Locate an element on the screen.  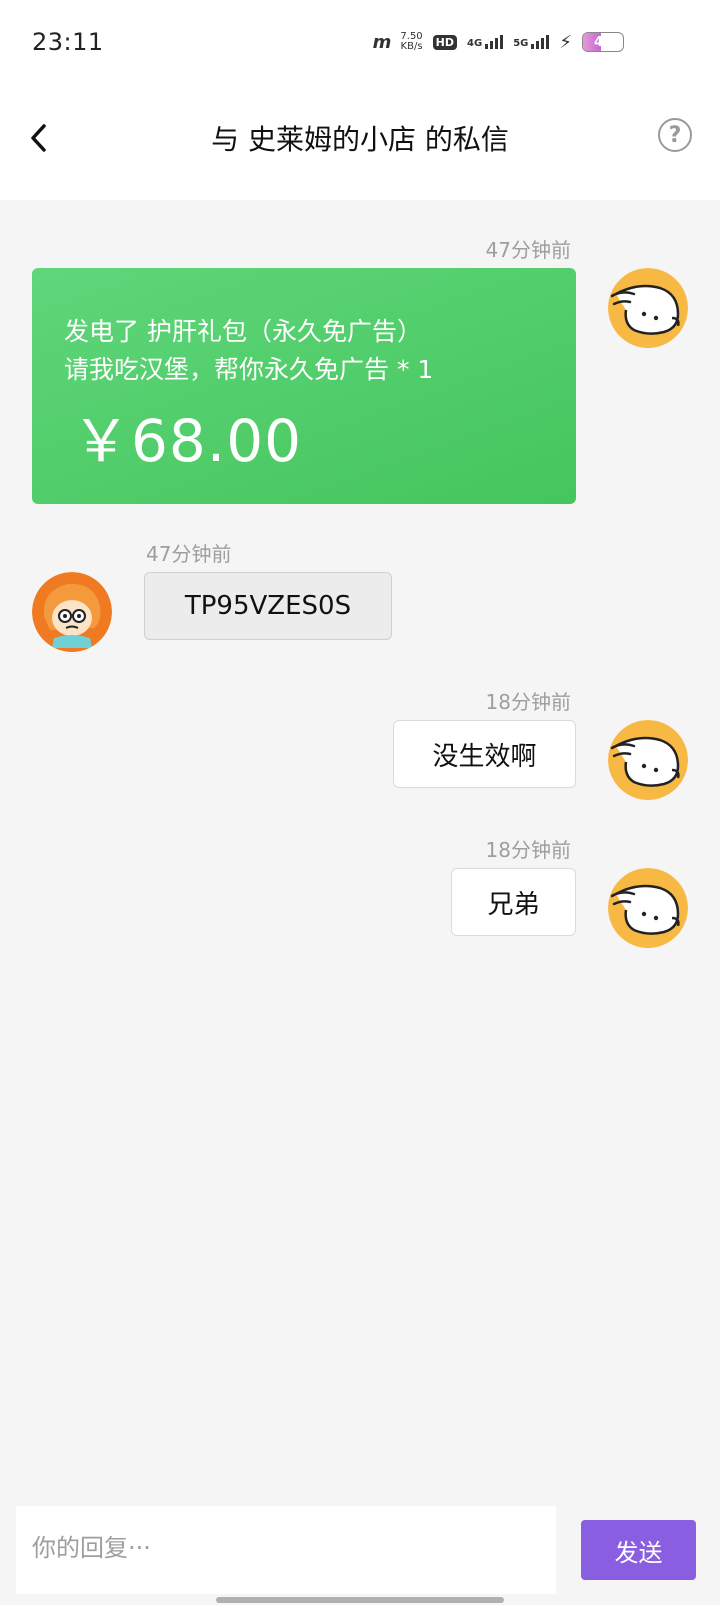
charging-icon: ⚡ is located at coordinates (565, 42).